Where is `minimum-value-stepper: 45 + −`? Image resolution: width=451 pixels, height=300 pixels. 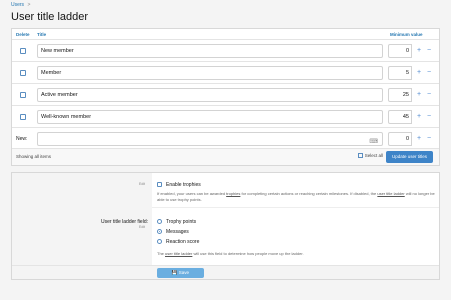
minimum-value-stepper: 45 + − is located at coordinates (413, 117).